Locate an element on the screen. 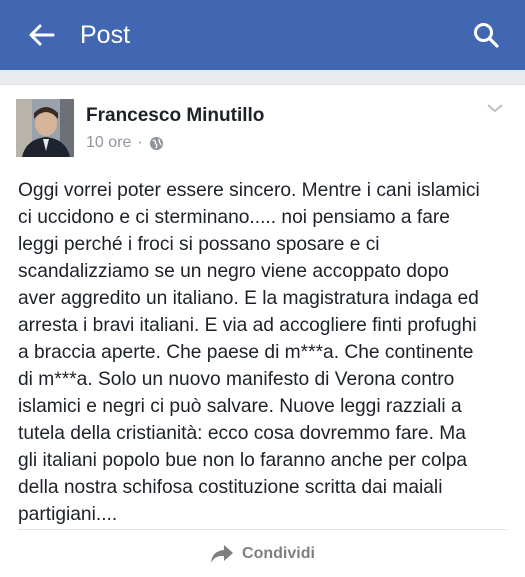 This screenshot has width=525, height=577. page-title: Post is located at coordinates (105, 34).